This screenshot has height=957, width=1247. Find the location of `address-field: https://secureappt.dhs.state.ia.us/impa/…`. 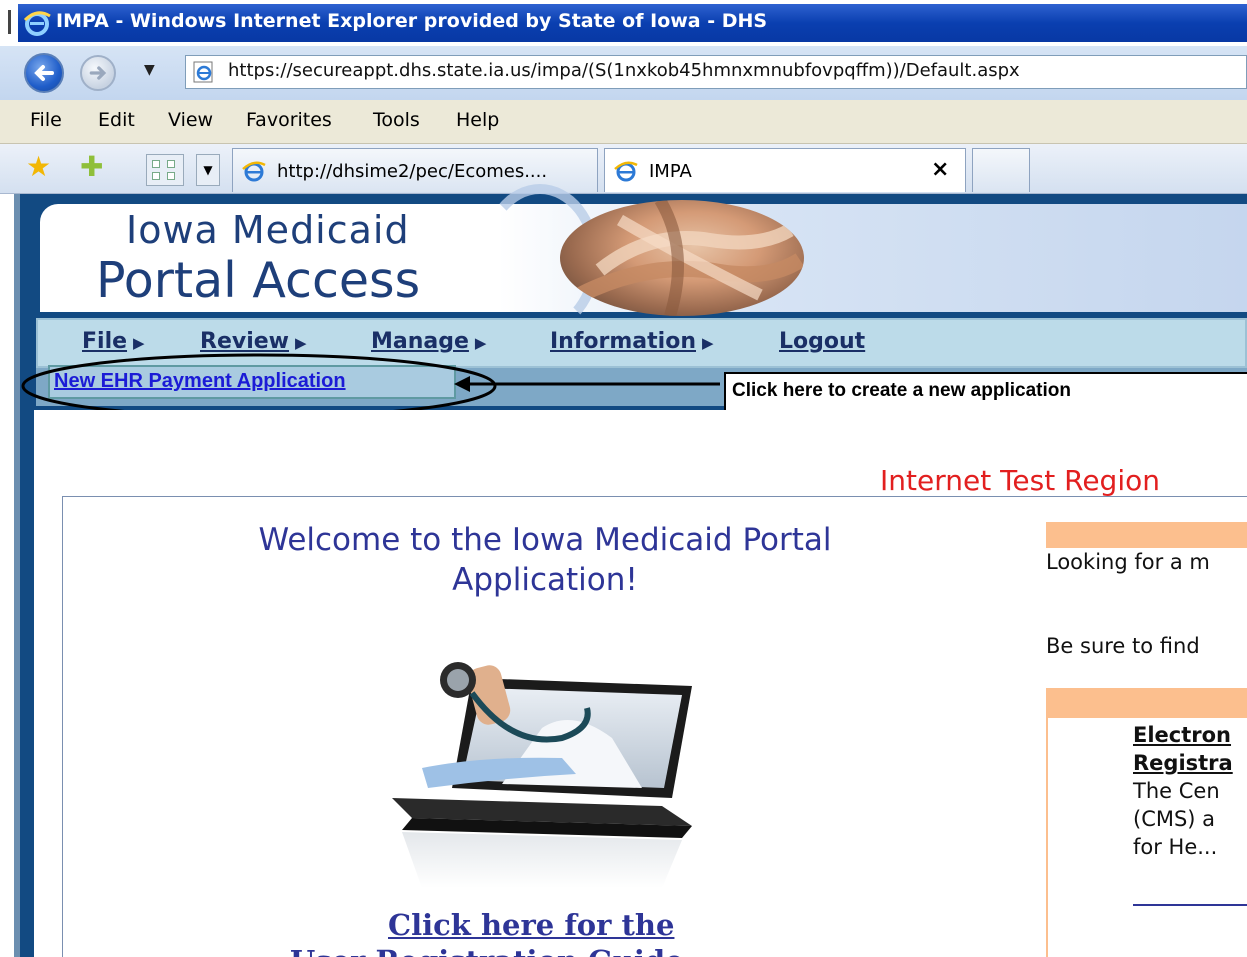

address-field: https://secureappt.dhs.state.ia.us/impa/… is located at coordinates (716, 72).